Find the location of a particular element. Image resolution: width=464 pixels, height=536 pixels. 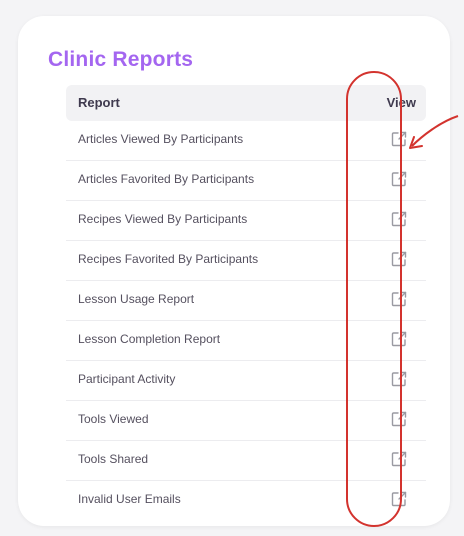

page-title: Clinic Reports is located at coordinates (121, 59).